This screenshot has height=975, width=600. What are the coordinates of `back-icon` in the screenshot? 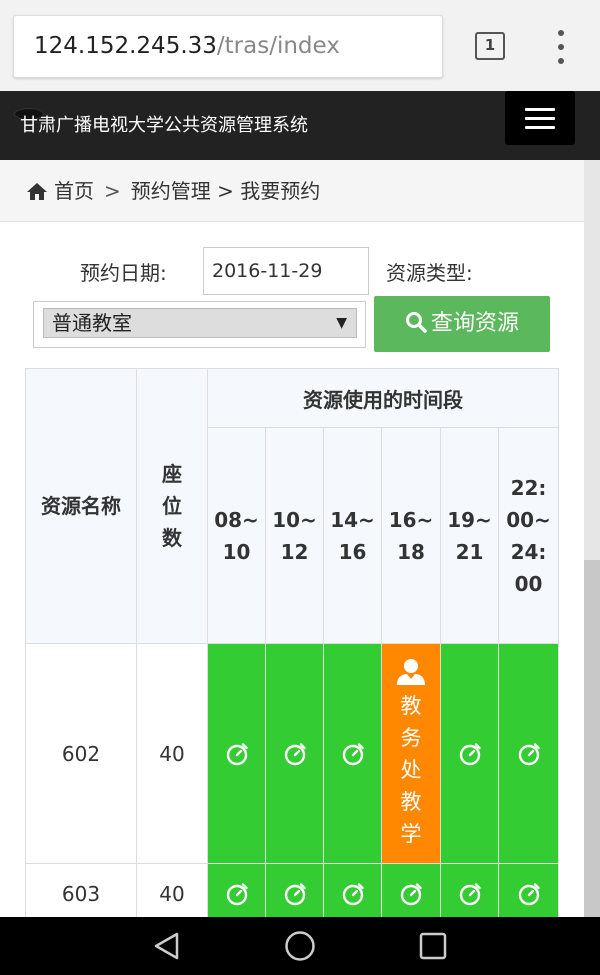 It's located at (167, 946).